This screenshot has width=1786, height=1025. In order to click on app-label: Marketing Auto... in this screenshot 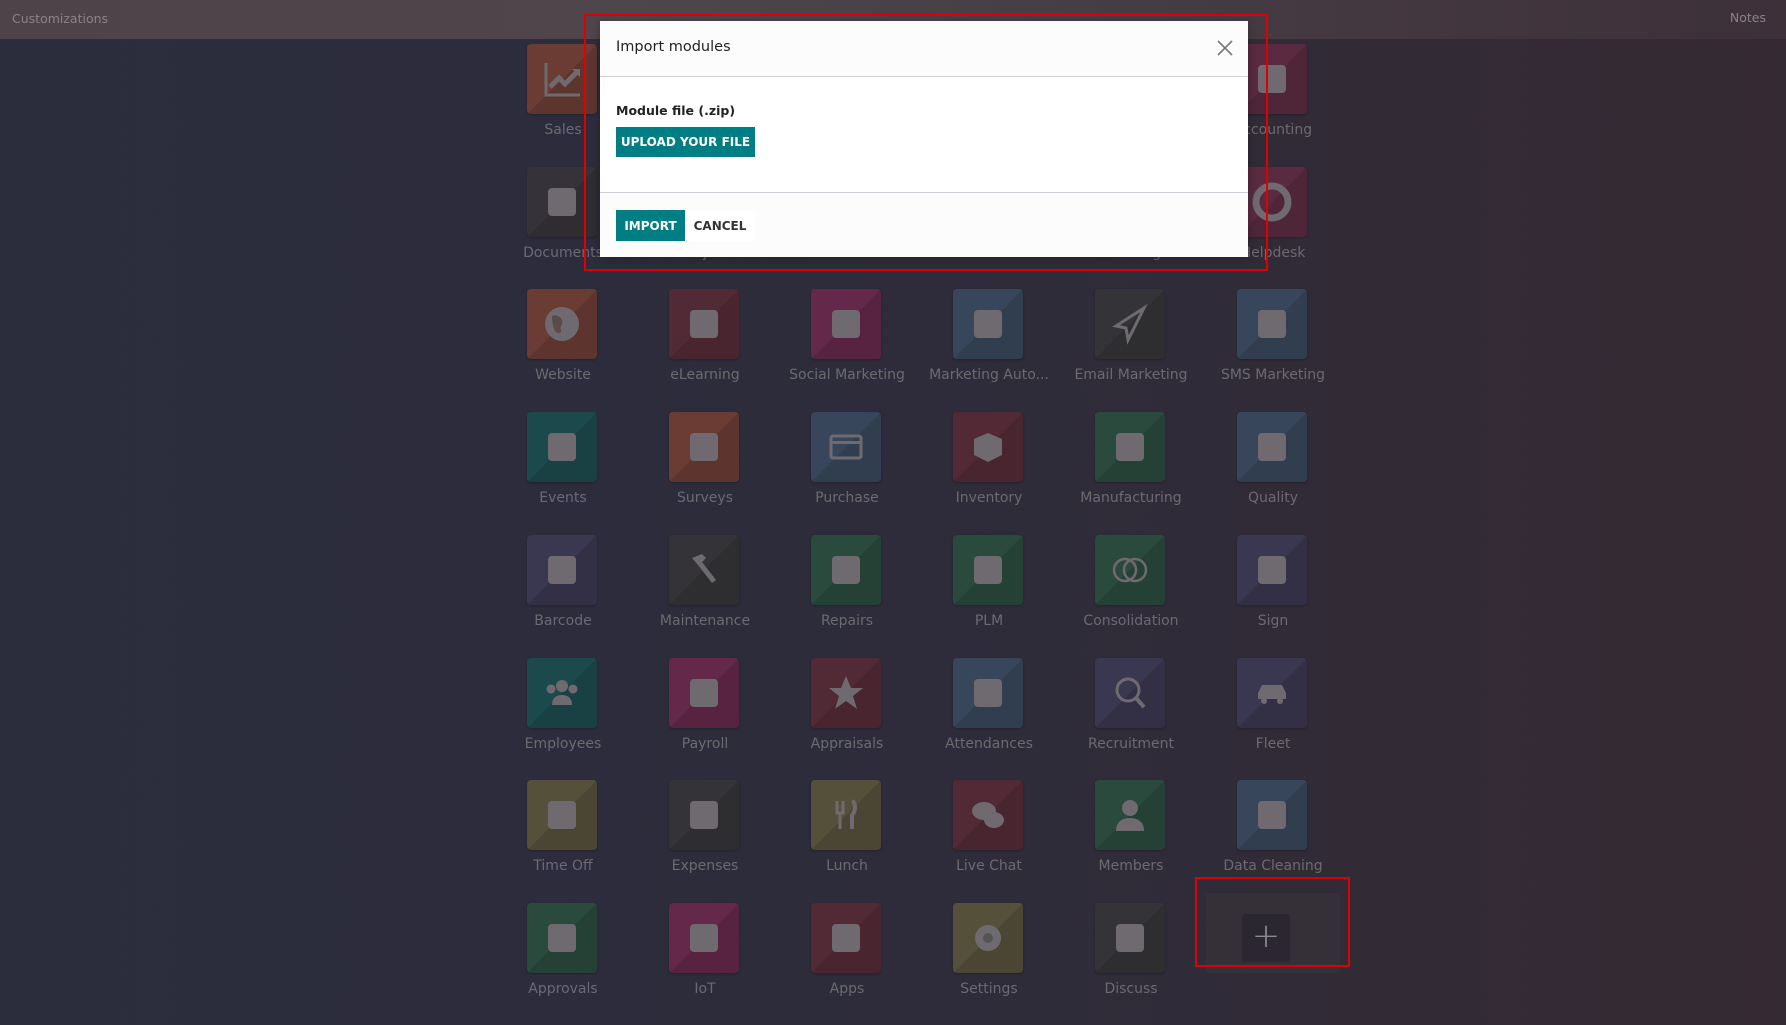, I will do `click(989, 375)`.